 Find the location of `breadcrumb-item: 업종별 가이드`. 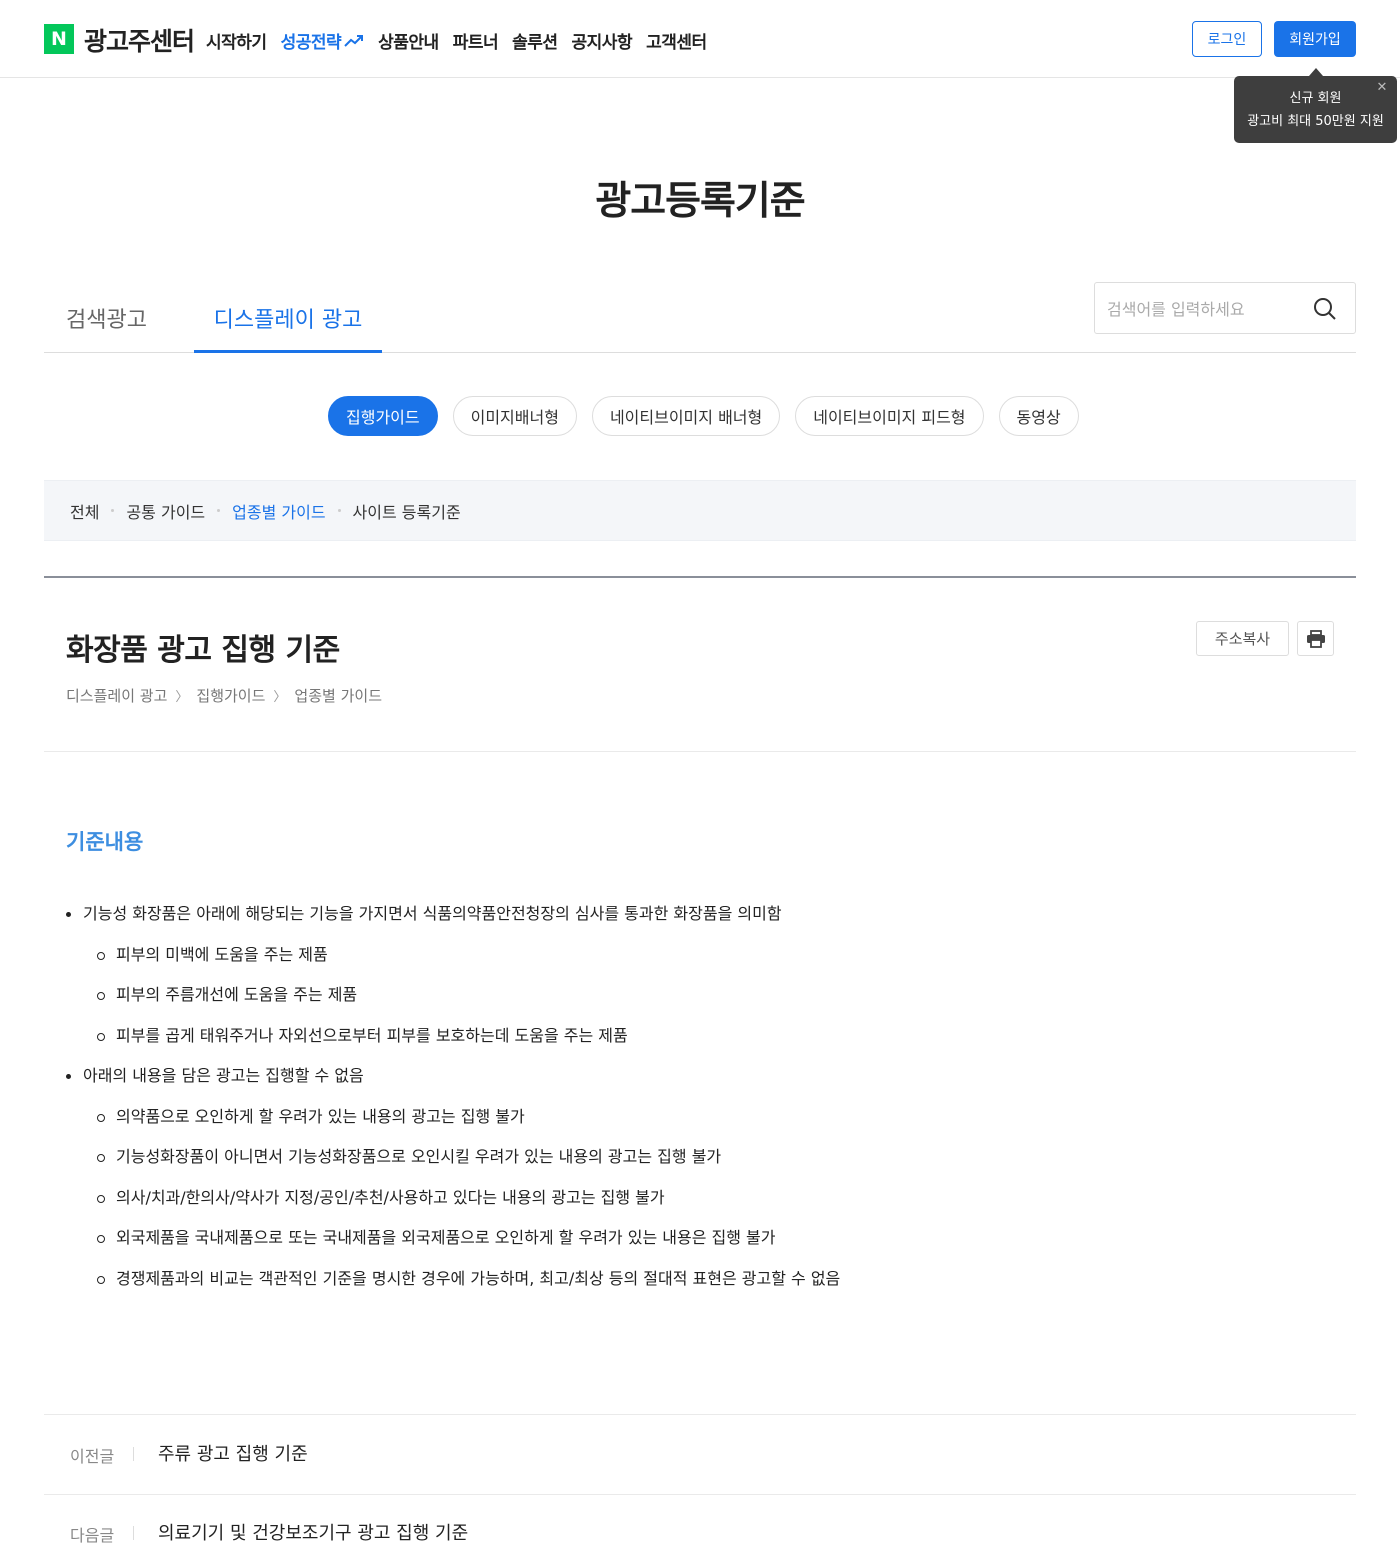

breadcrumb-item: 업종별 가이드 is located at coordinates (338, 695).